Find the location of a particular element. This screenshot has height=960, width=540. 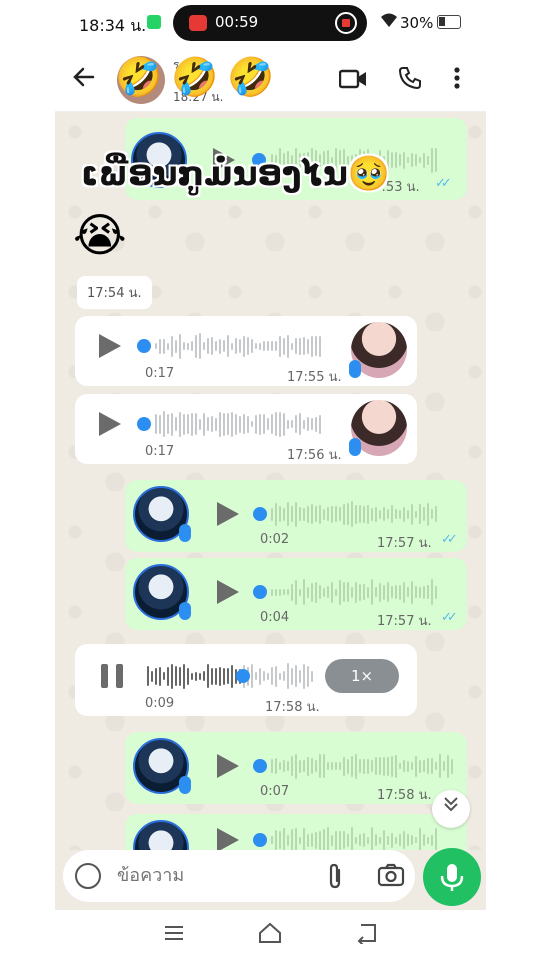

voice-duration: 0:02 is located at coordinates (275, 539).